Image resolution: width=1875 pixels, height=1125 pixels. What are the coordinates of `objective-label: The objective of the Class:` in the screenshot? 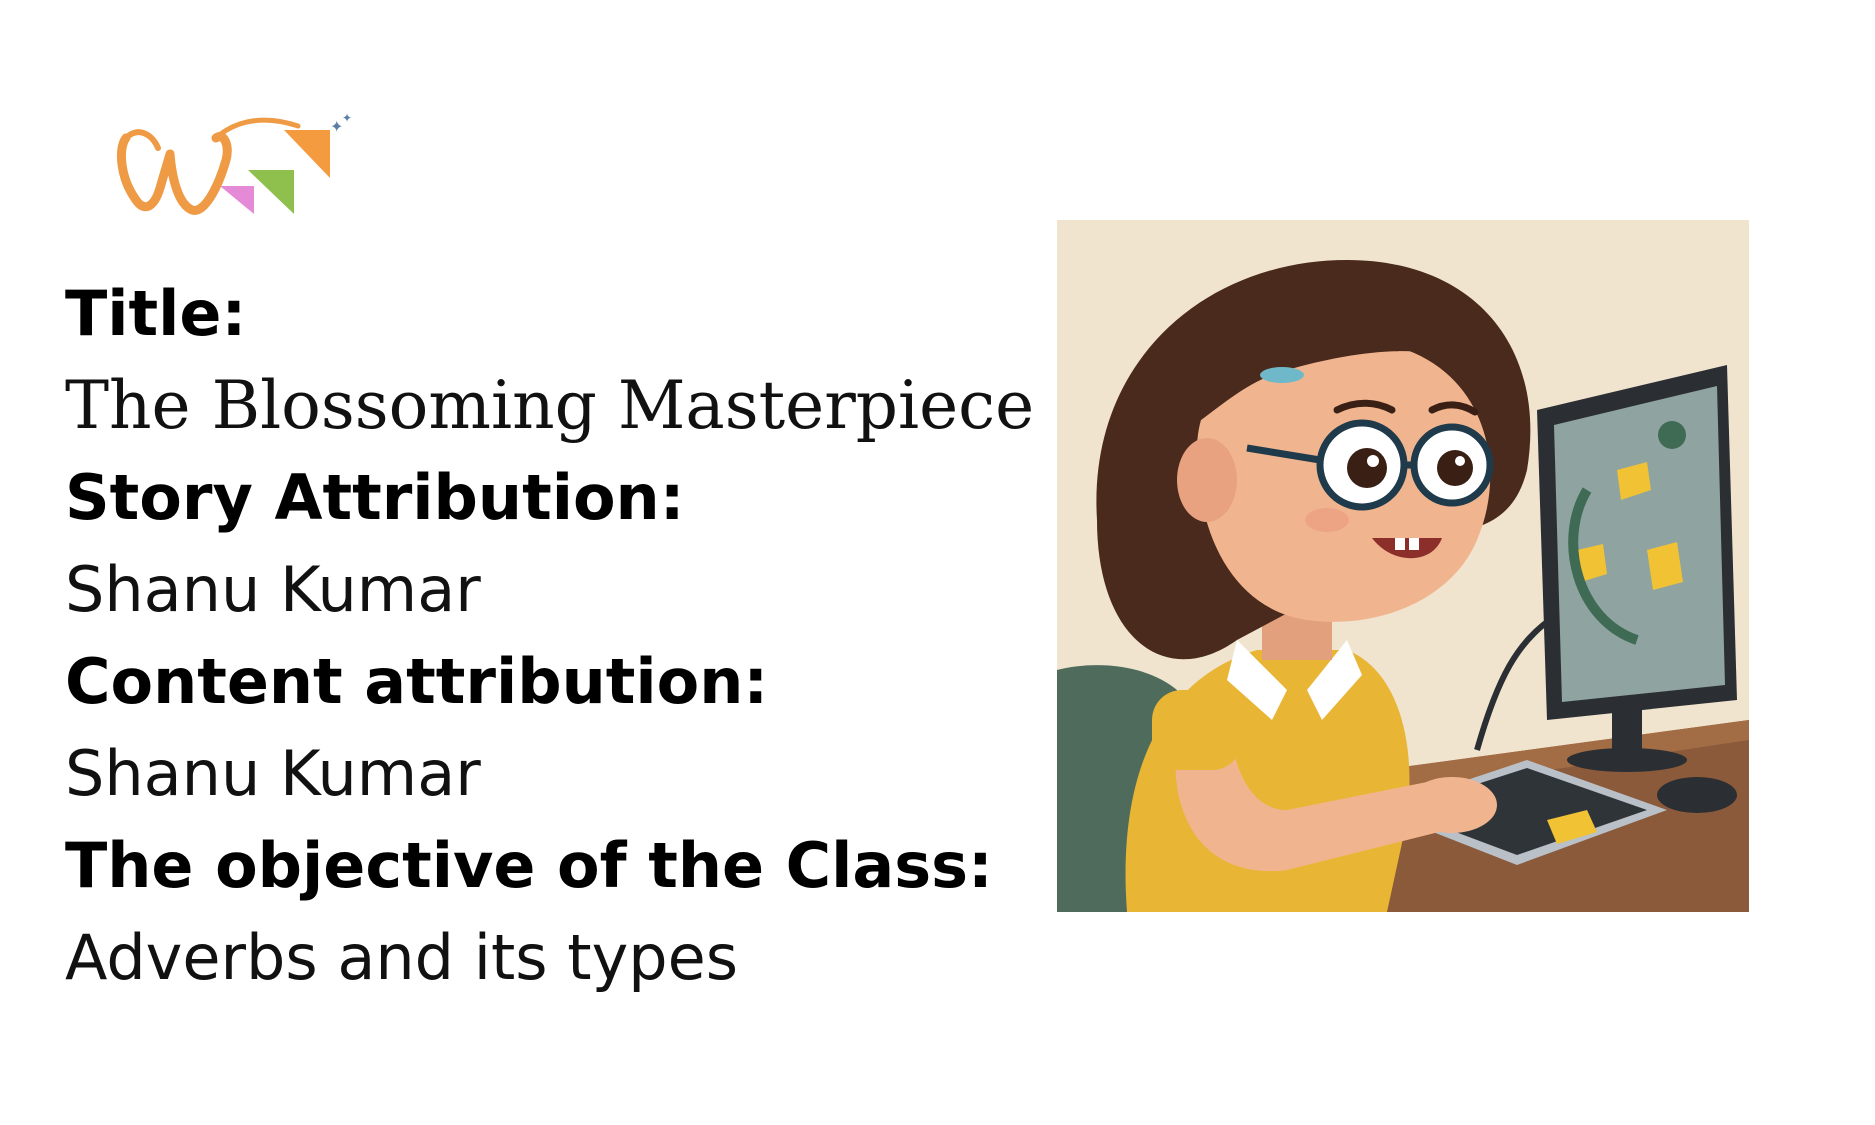 It's located at (529, 865).